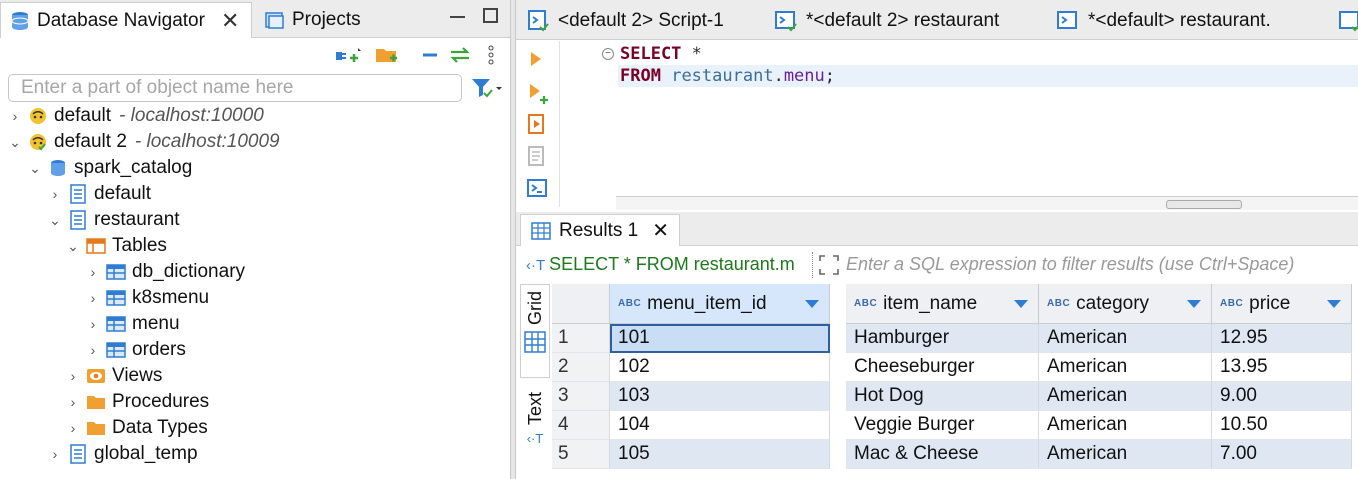 The width and height of the screenshot is (1358, 479). Describe the element at coordinates (159, 349) in the screenshot. I see `table-name: orders` at that location.